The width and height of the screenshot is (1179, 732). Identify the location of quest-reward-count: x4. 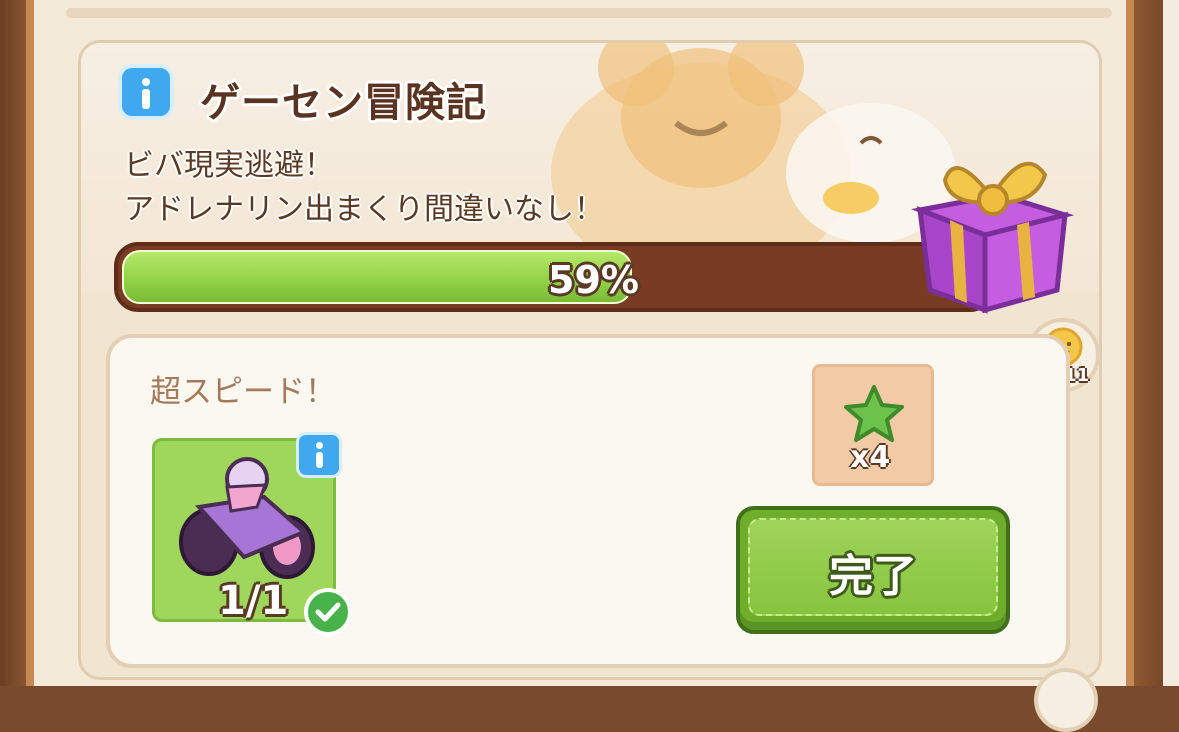
(870, 457).